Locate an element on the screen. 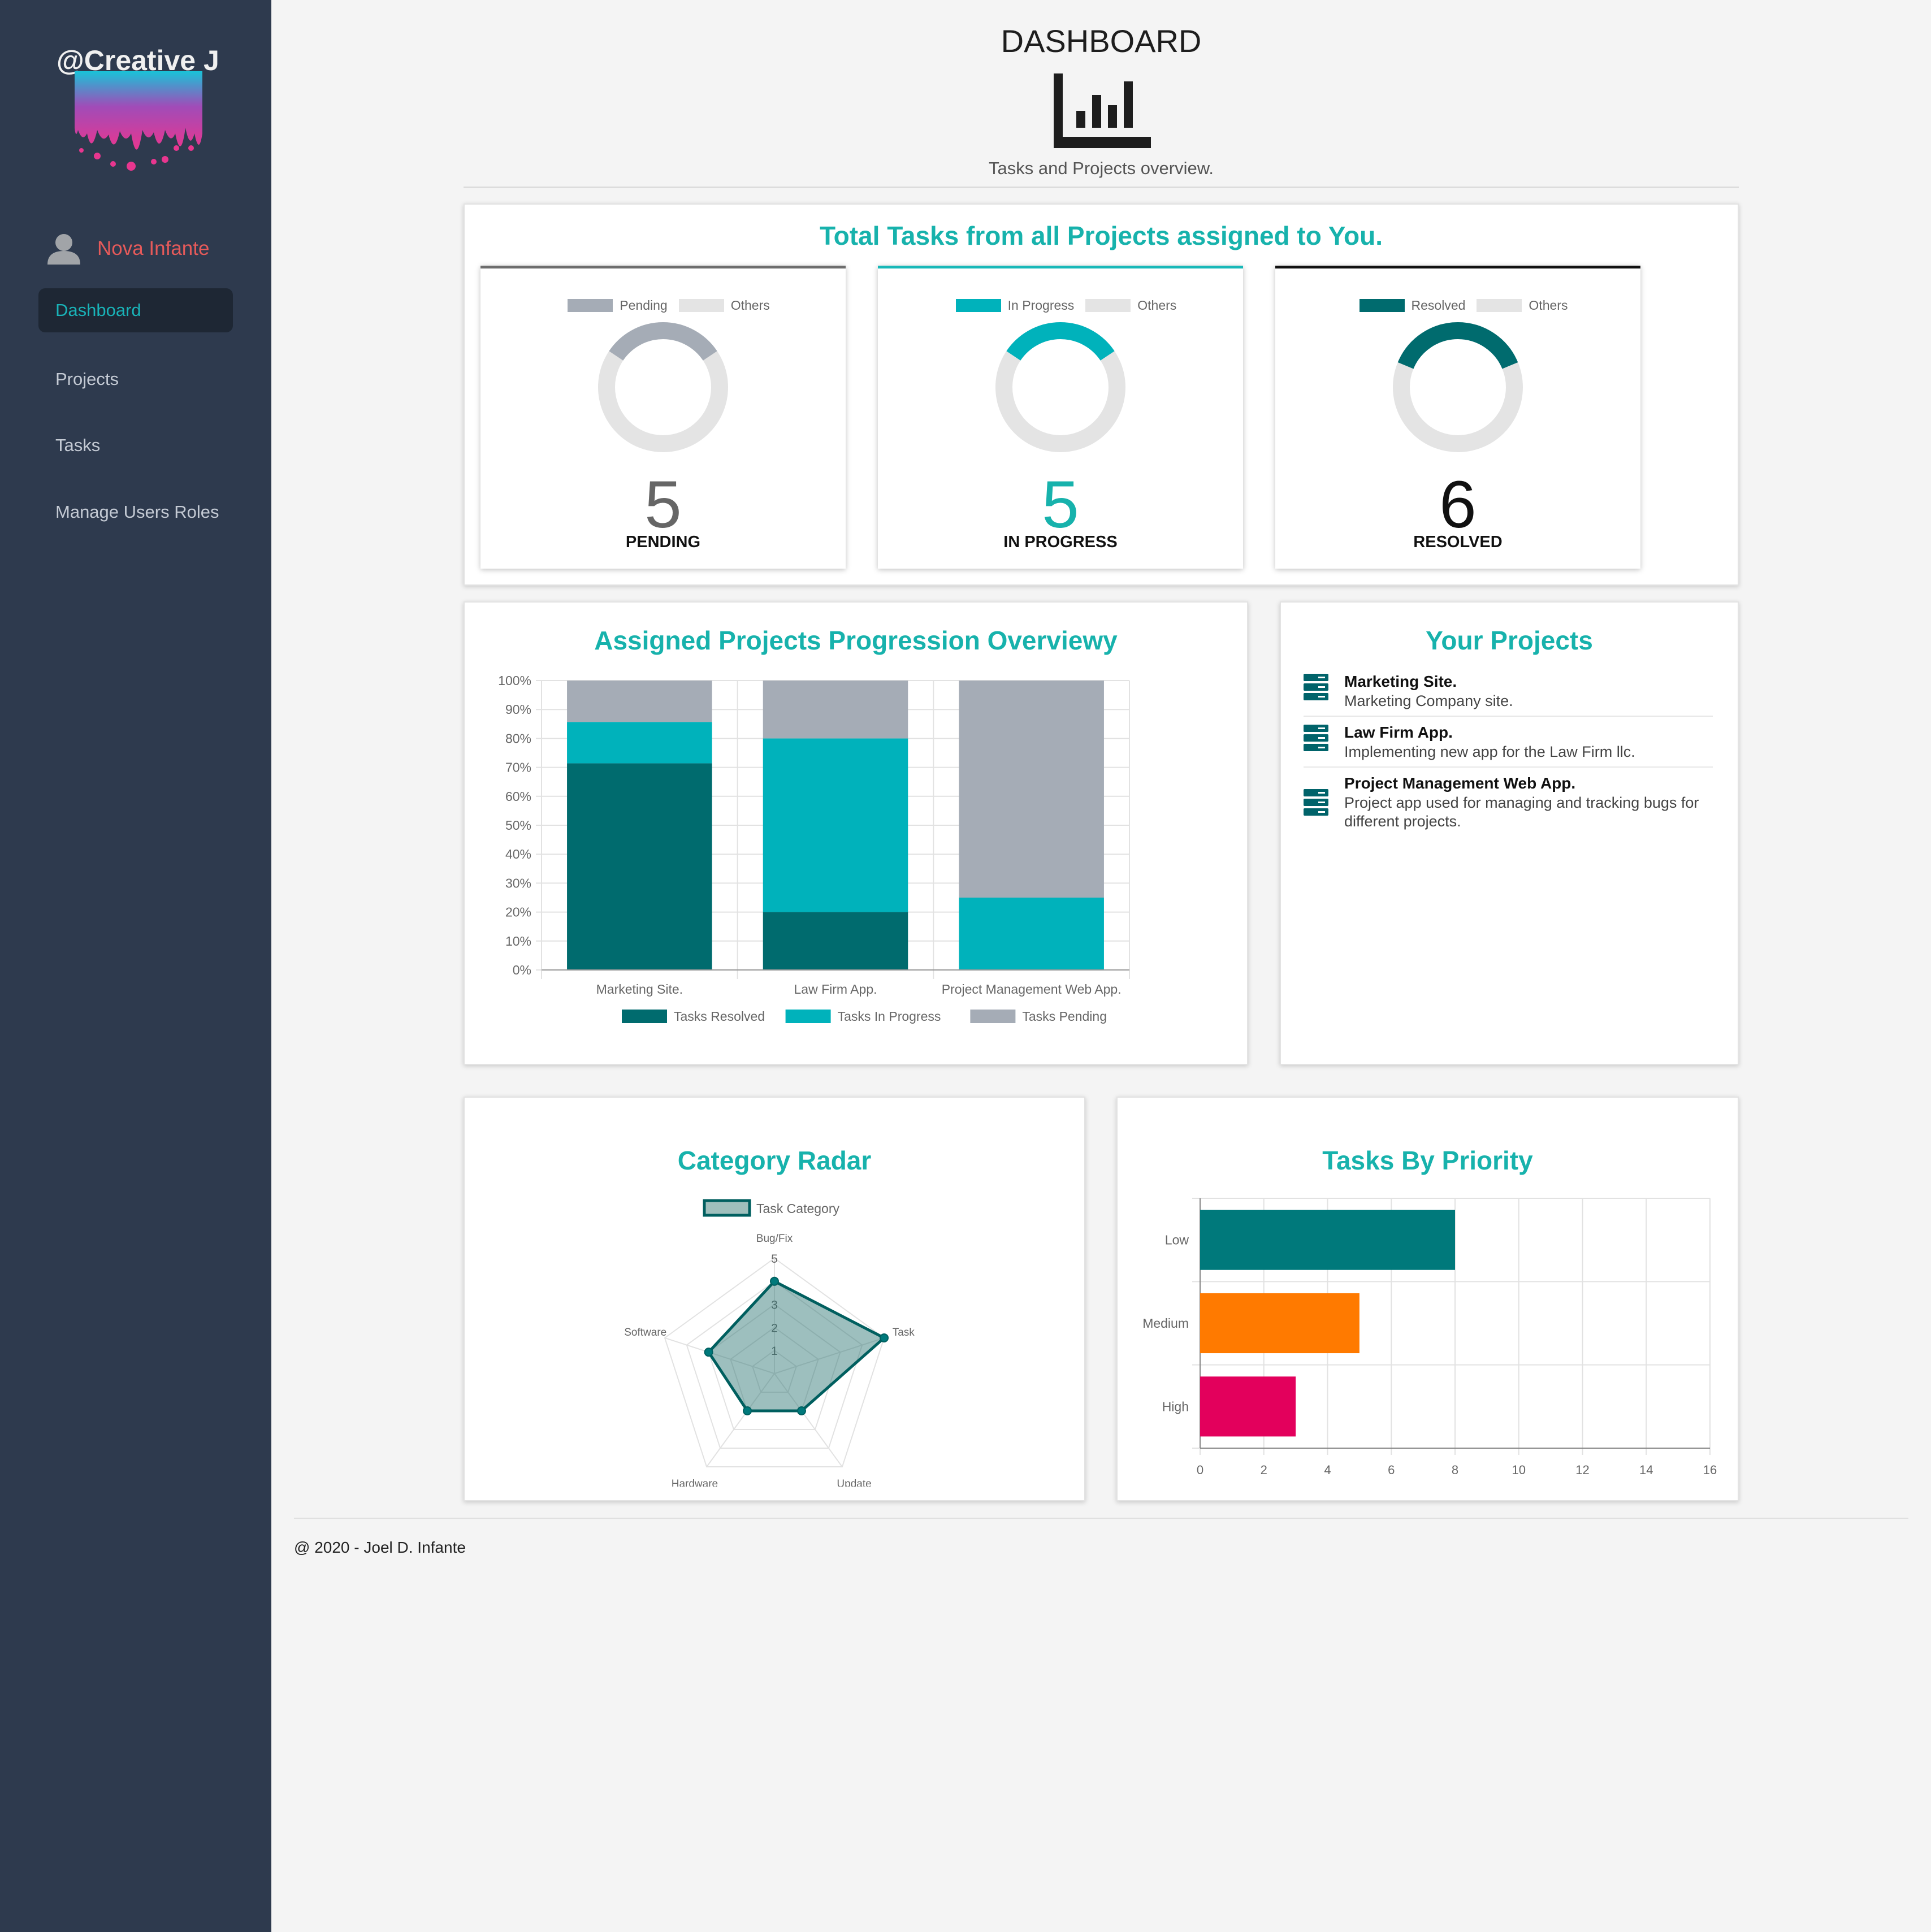  x-tick-label: 2 is located at coordinates (1264, 1470).